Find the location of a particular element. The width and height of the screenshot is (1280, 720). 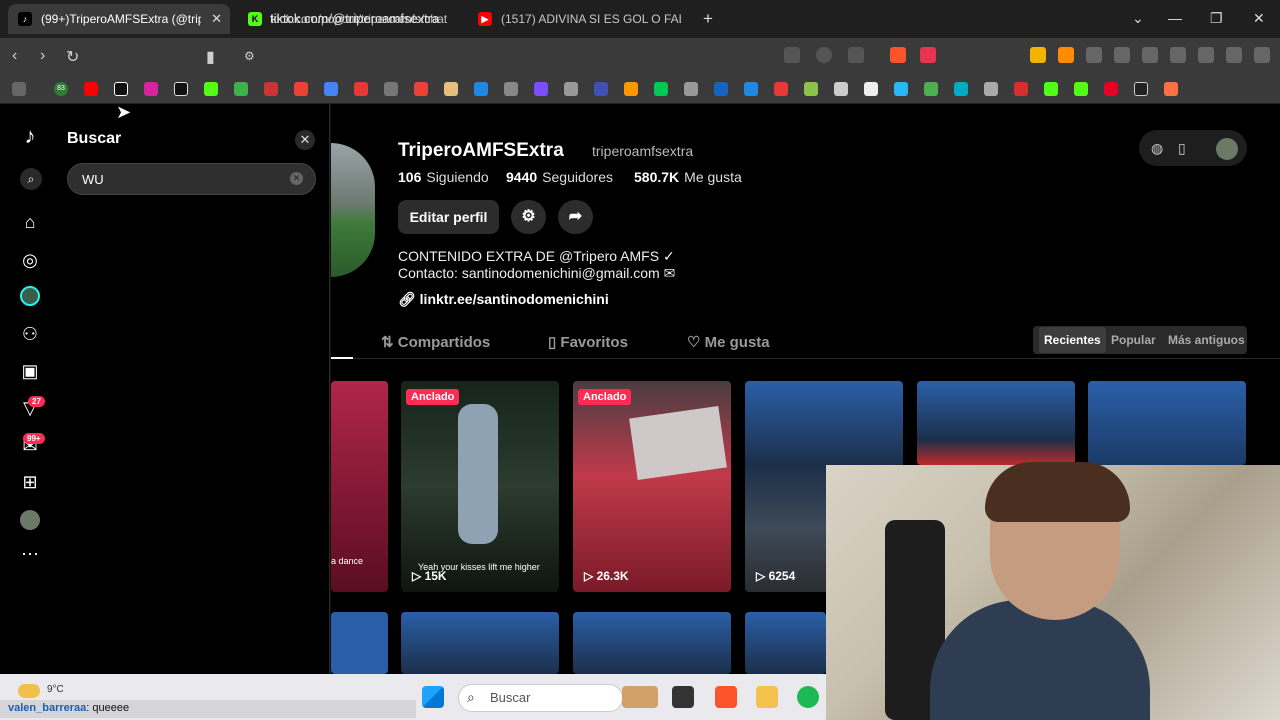

tiktok-logo-icon: ♪ is located at coordinates (30, 136).